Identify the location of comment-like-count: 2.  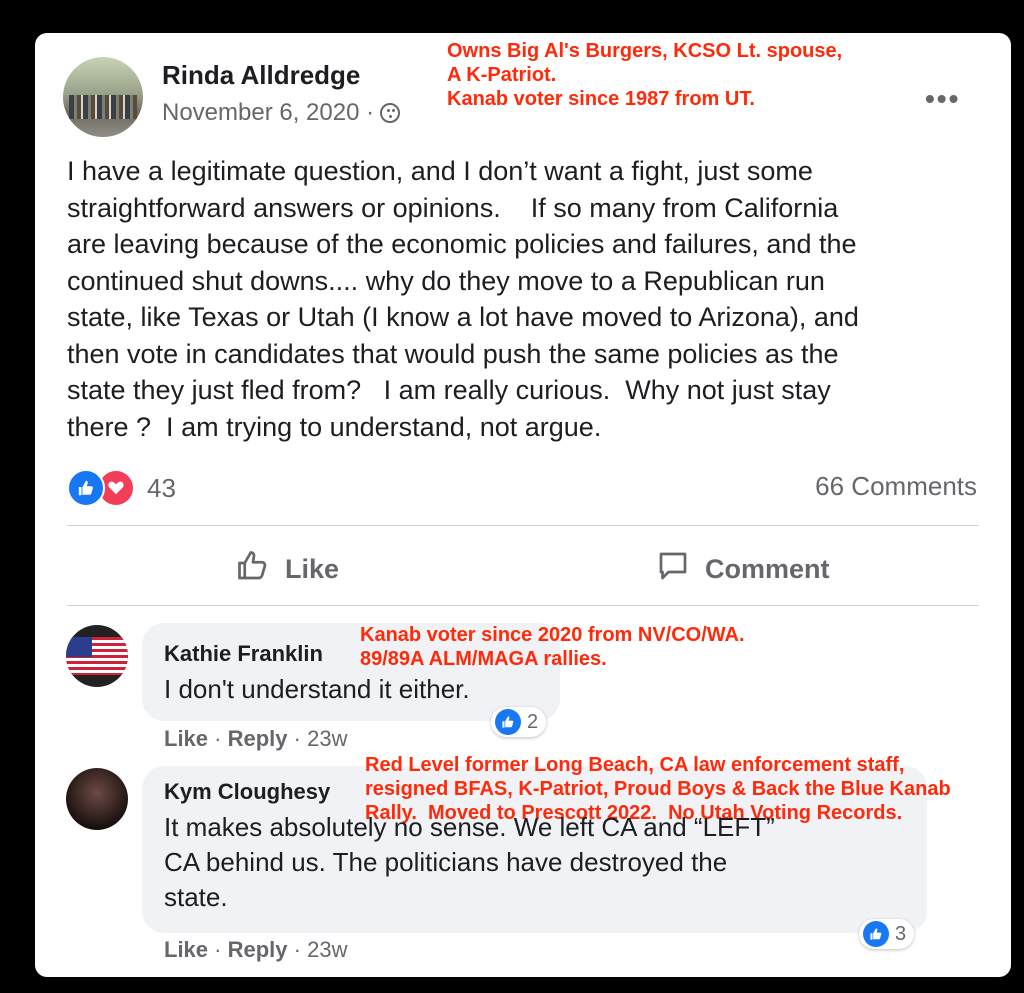
(533, 721).